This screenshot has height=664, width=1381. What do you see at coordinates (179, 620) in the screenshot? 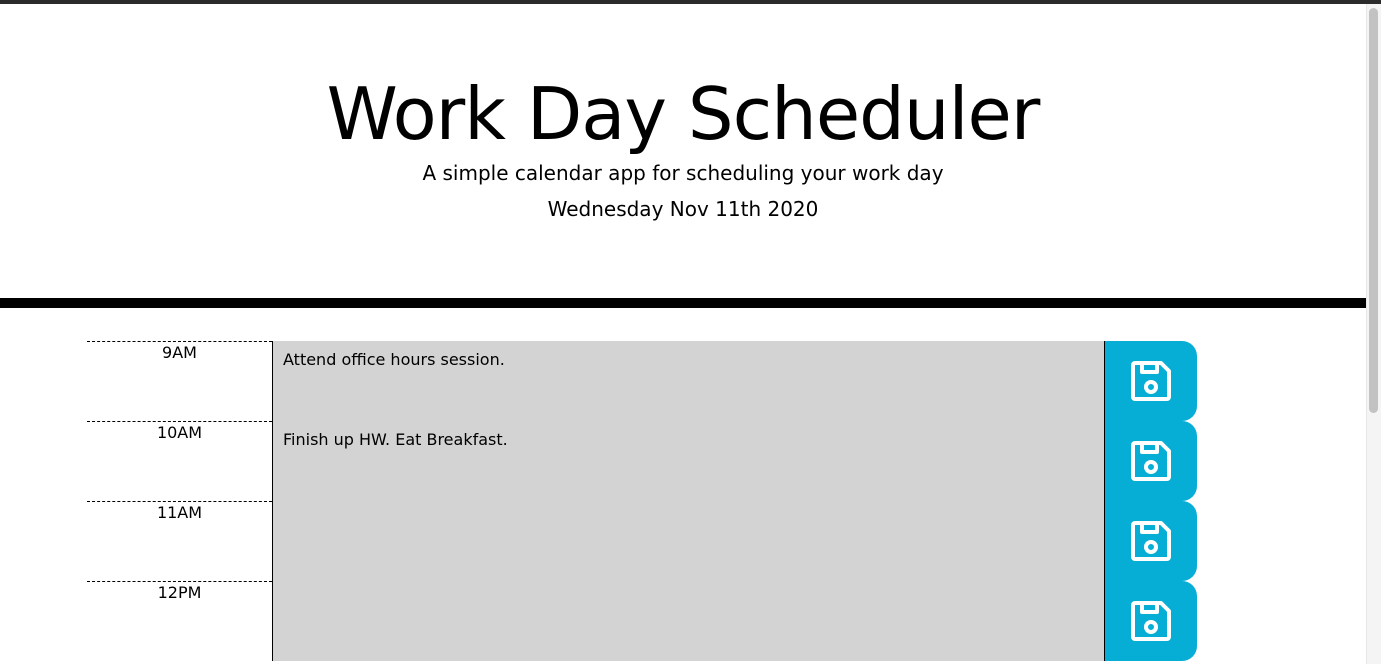
I see `hour-label: 12PM` at bounding box center [179, 620].